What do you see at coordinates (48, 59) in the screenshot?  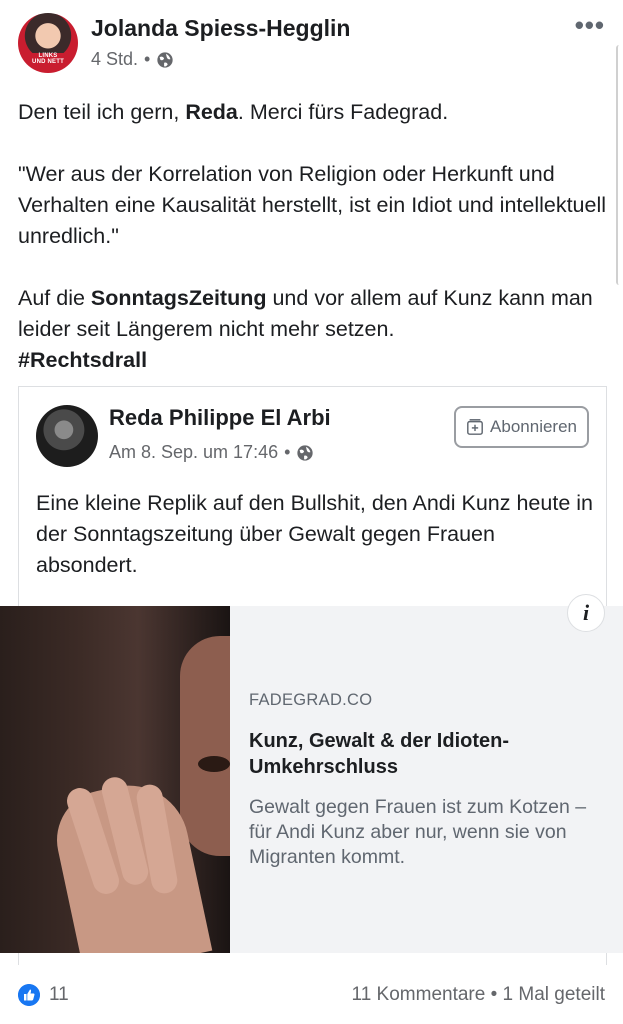 I see `avatar-badge: LINKS UND NETT` at bounding box center [48, 59].